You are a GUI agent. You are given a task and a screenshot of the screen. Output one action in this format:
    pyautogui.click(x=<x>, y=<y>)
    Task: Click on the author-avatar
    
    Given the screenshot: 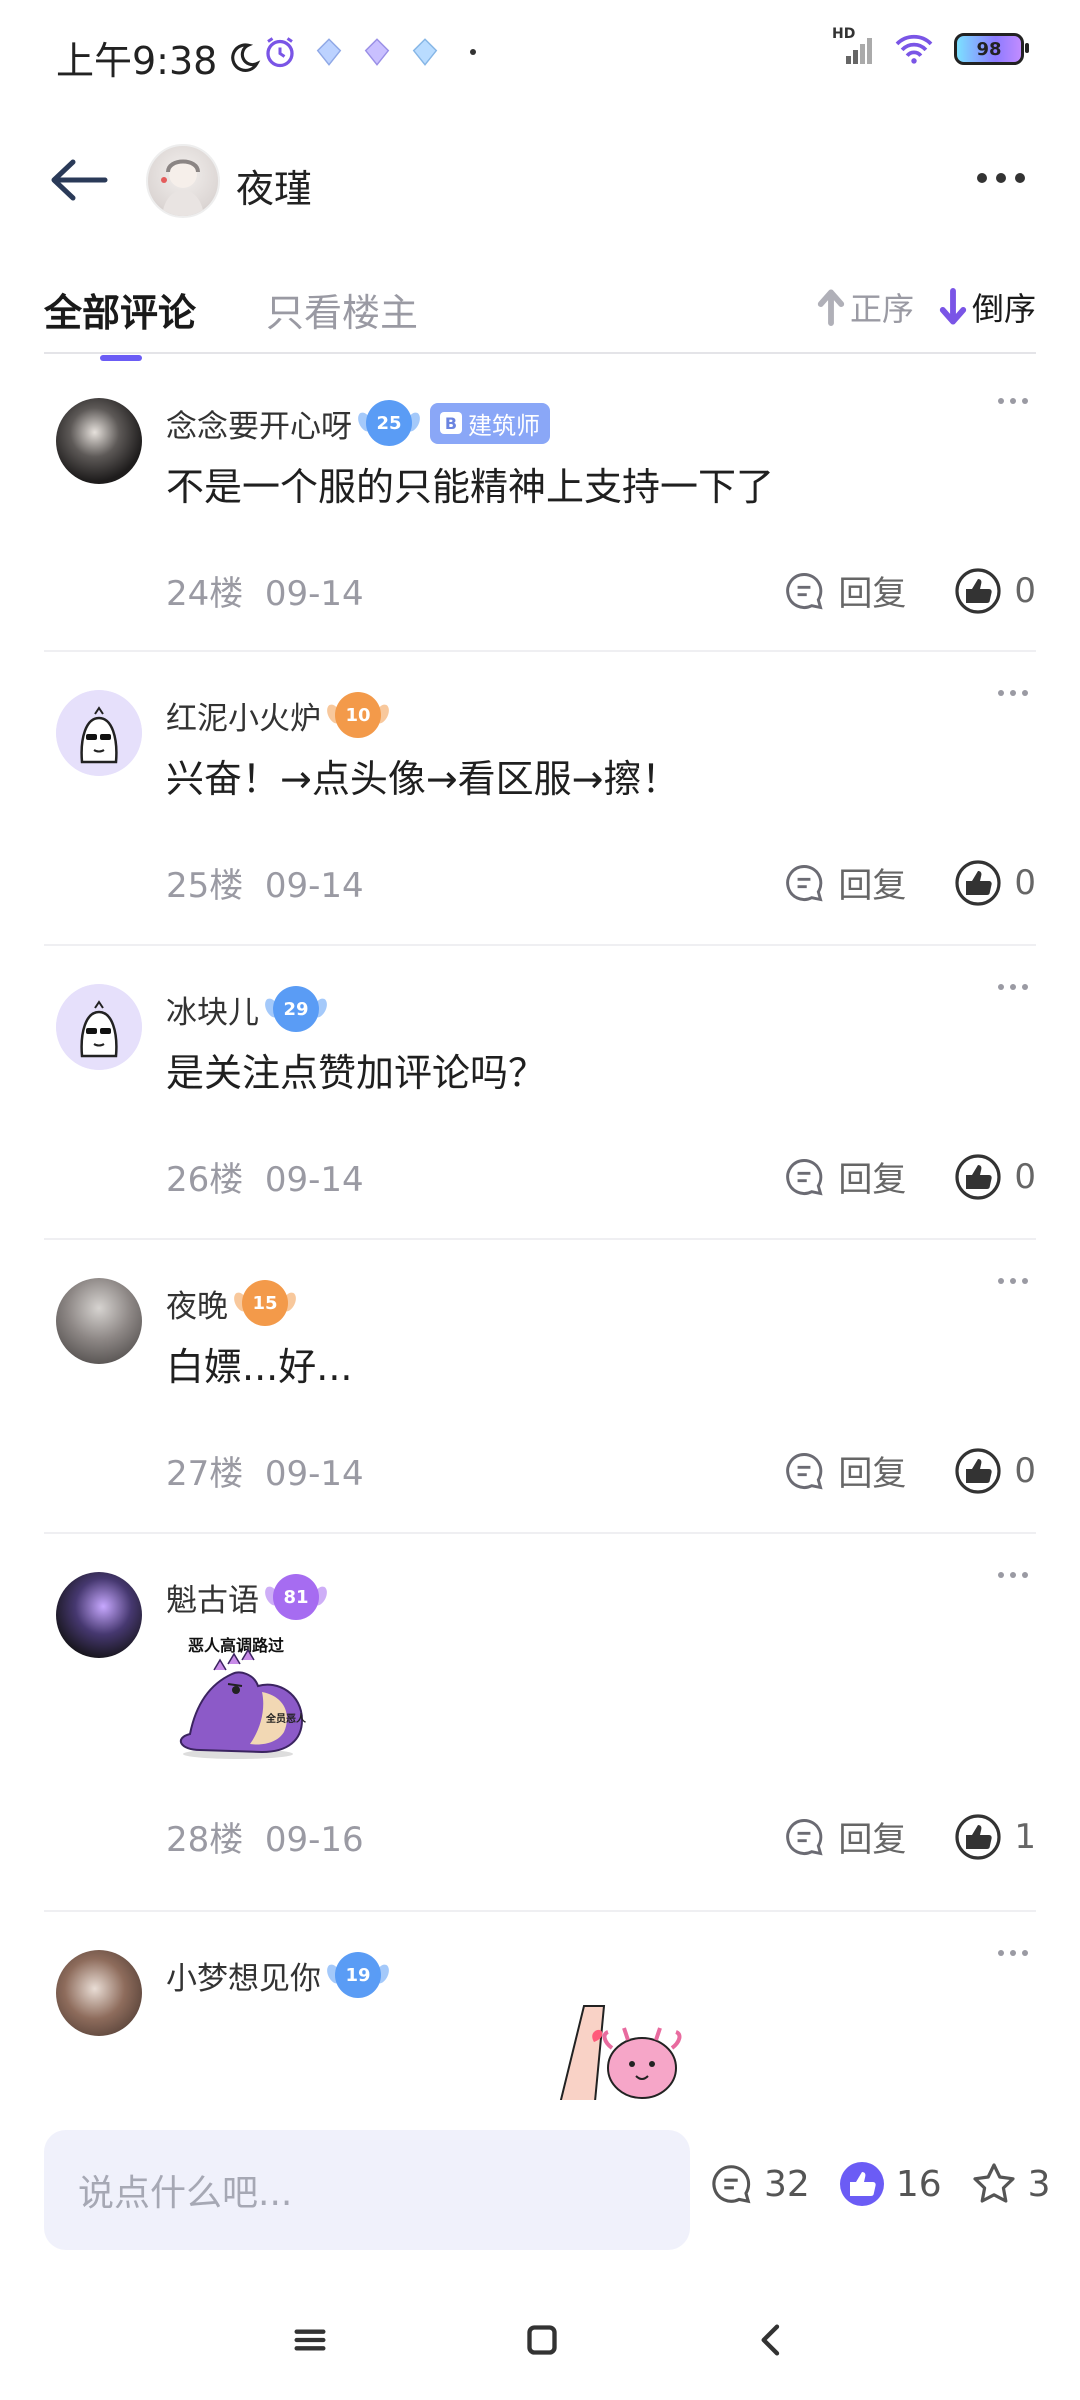 What is the action you would take?
    pyautogui.click(x=183, y=181)
    